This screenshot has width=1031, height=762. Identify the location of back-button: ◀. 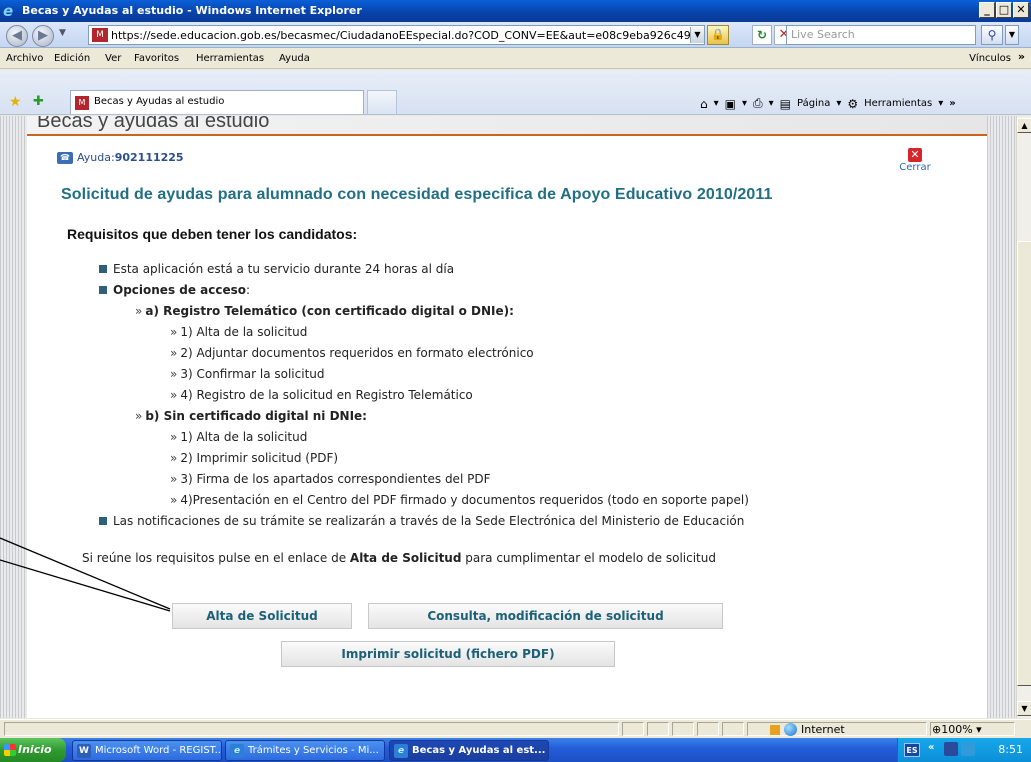
(17, 36).